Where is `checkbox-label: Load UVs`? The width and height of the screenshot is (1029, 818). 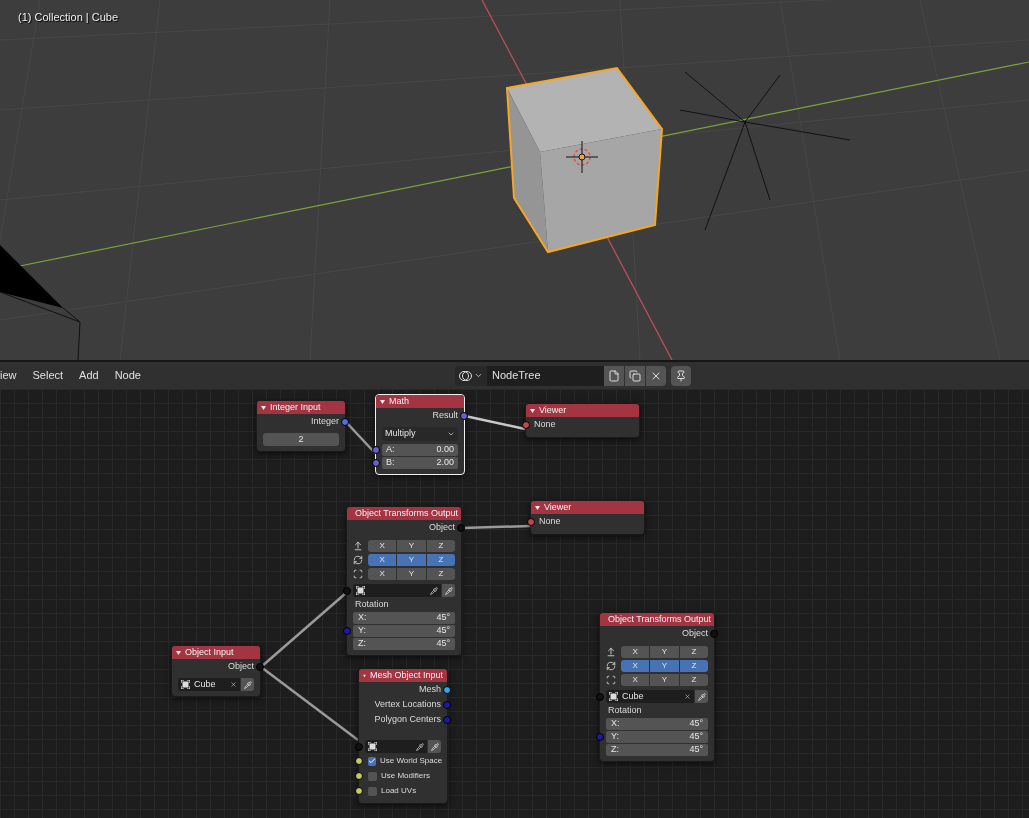
checkbox-label: Load UVs is located at coordinates (399, 791).